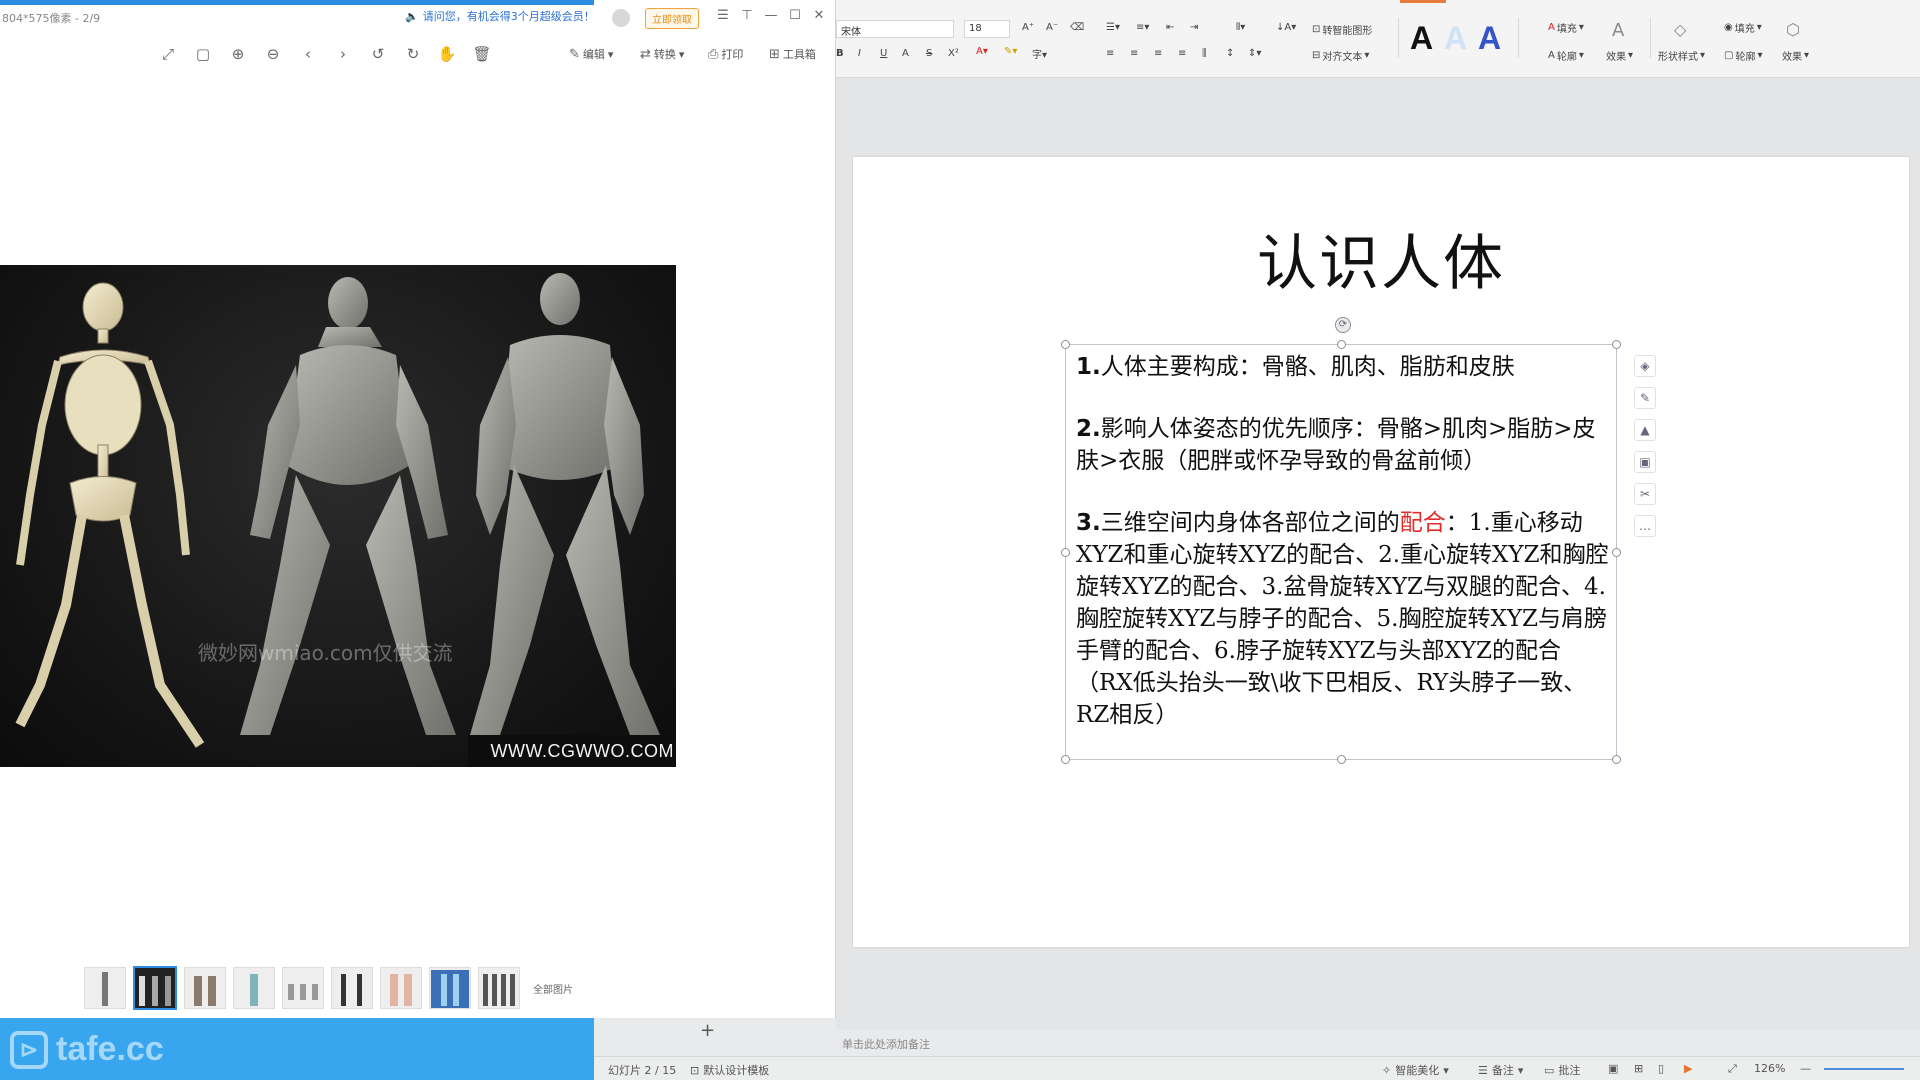 This screenshot has width=1920, height=1080. I want to click on align-right-icon: ≡, so click(1158, 53).